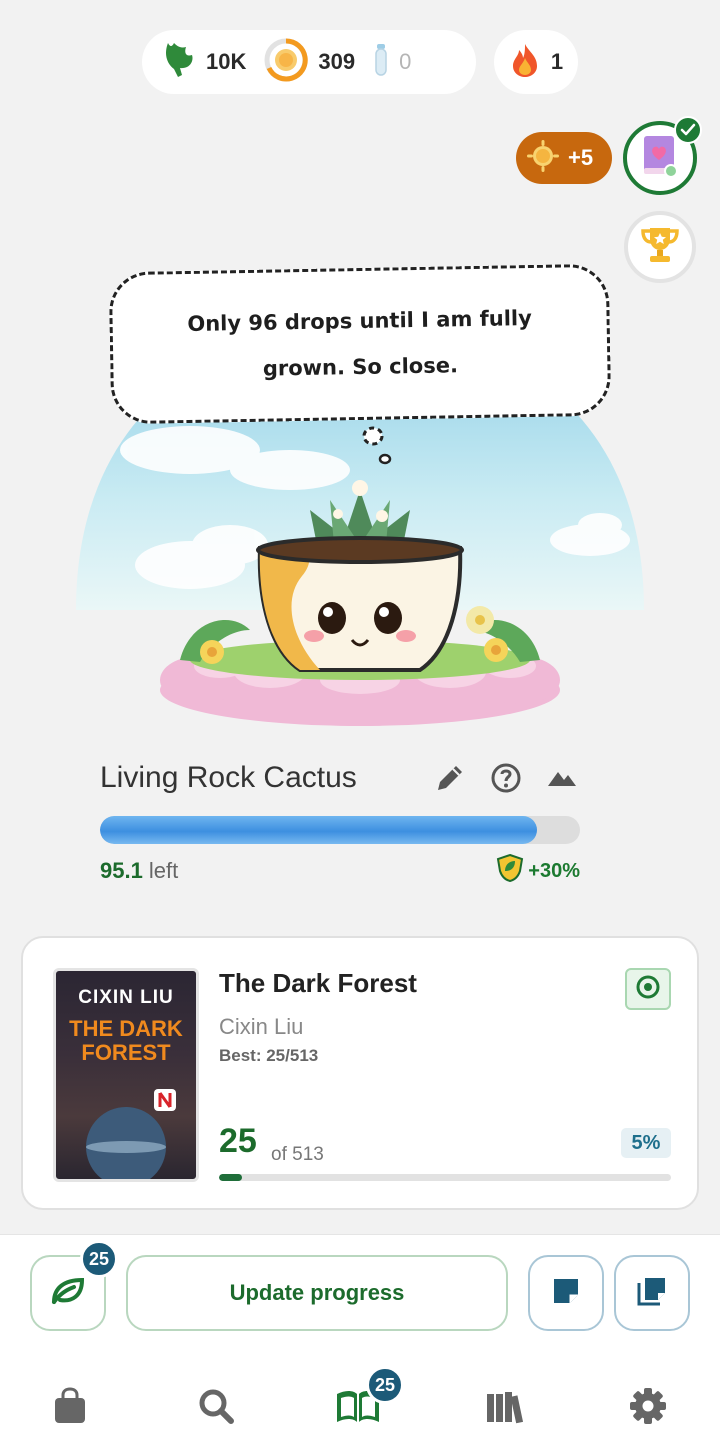 The width and height of the screenshot is (720, 1456). I want to click on notes-stack-button, so click(652, 1293).